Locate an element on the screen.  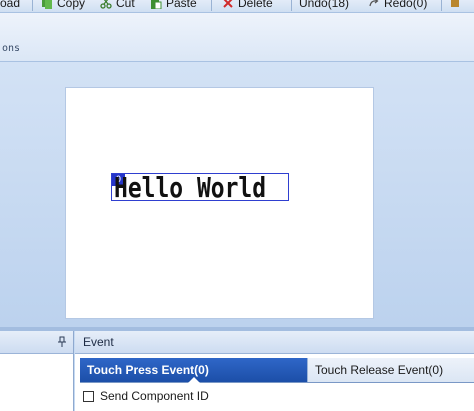
extra-tool-button is located at coordinates (457, 5).